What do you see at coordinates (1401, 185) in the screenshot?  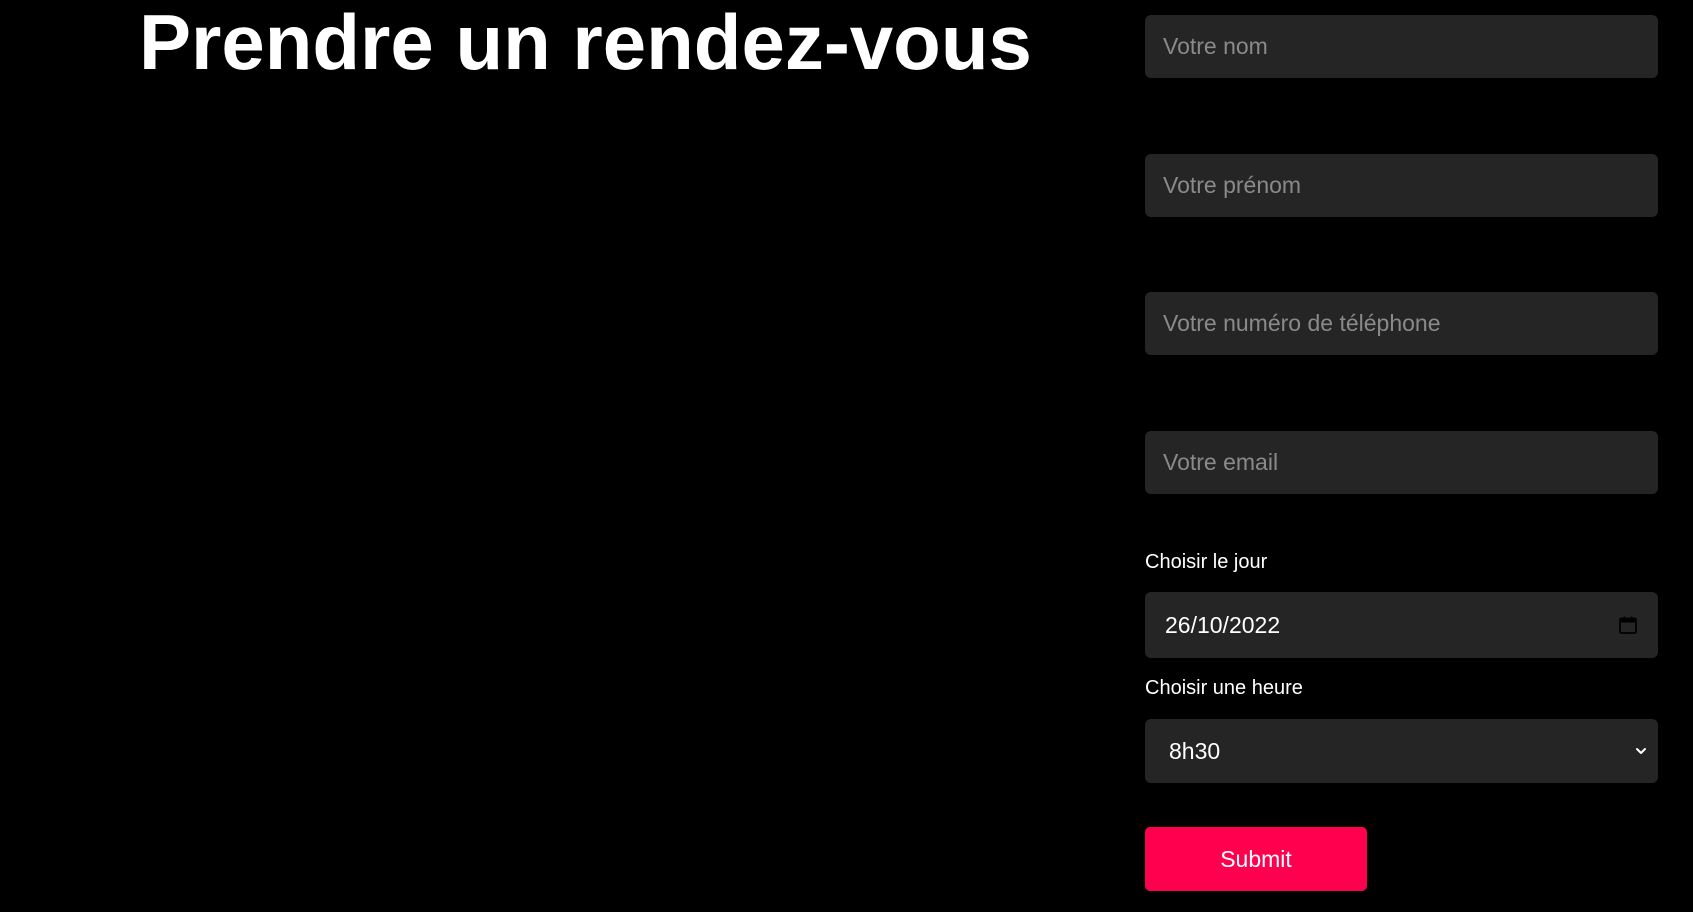 I see `firstname-input` at bounding box center [1401, 185].